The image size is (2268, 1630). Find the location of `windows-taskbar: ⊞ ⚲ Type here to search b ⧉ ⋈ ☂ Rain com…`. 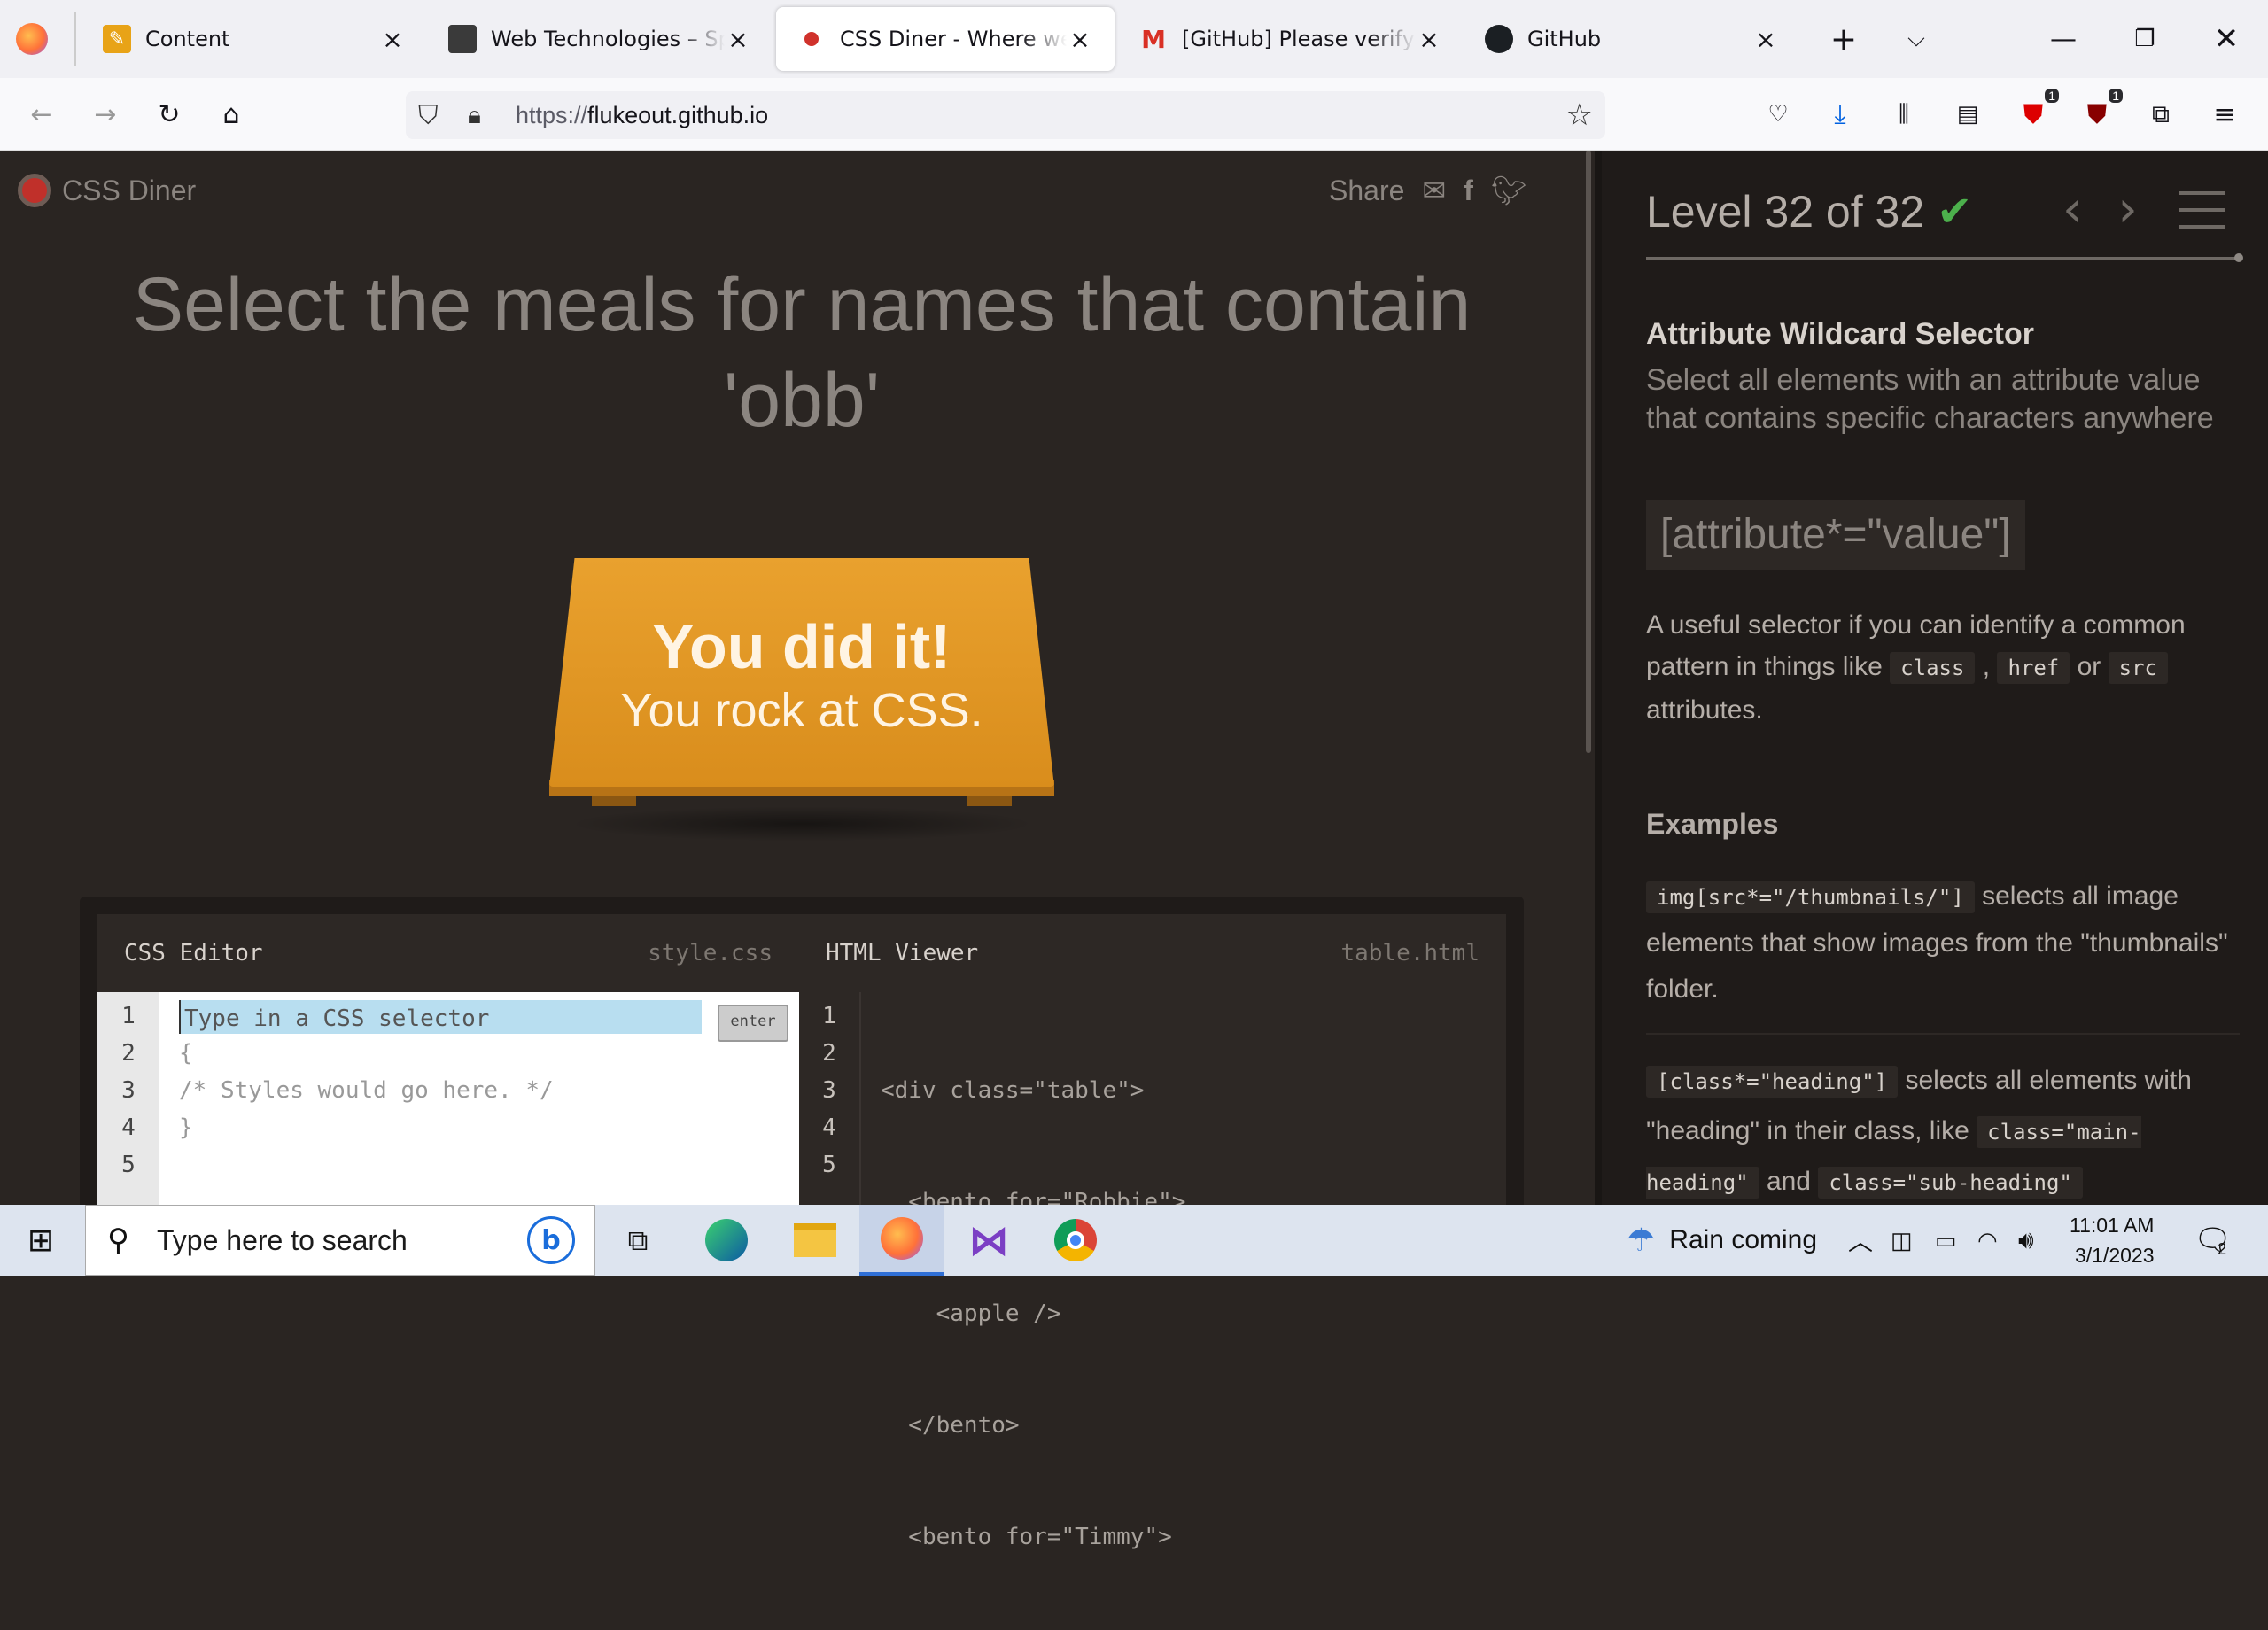

windows-taskbar: ⊞ ⚲ Type here to search b ⧉ ⋈ ☂ Rain com… is located at coordinates (1134, 1240).